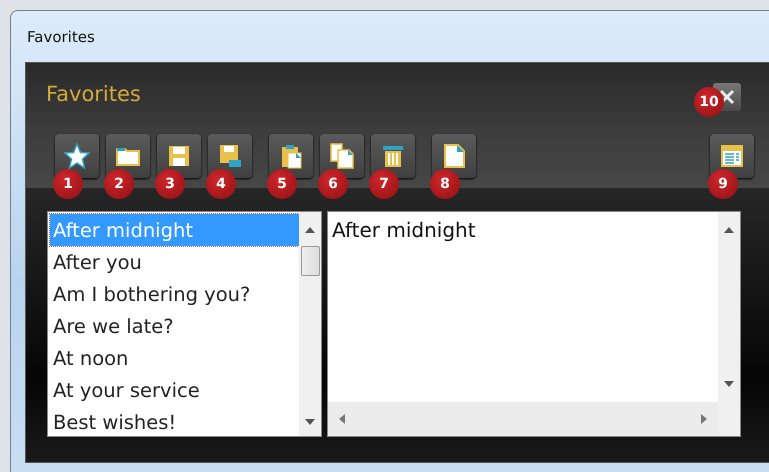 This screenshot has width=769, height=472. I want to click on scrollbar-thumb, so click(310, 261).